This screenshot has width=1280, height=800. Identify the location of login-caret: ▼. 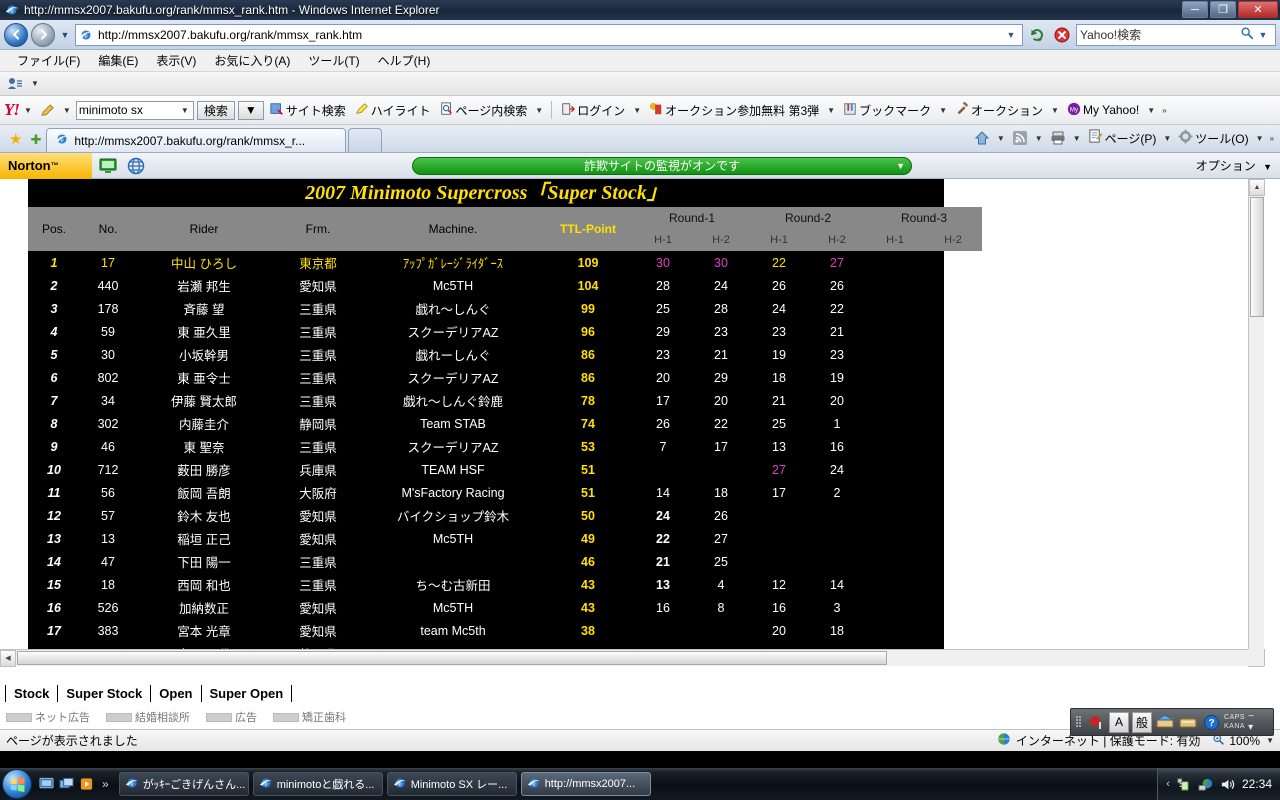
(637, 110).